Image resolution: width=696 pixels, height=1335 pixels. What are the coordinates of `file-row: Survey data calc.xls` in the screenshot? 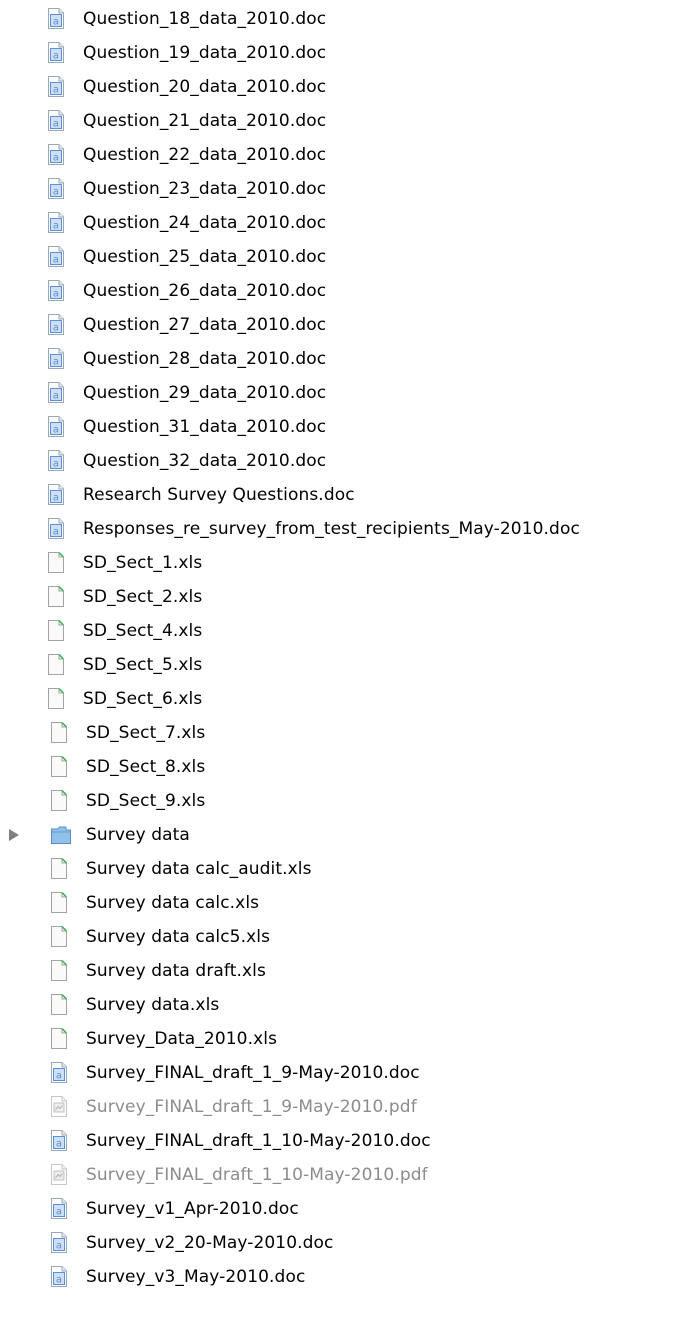 It's located at (348, 903).